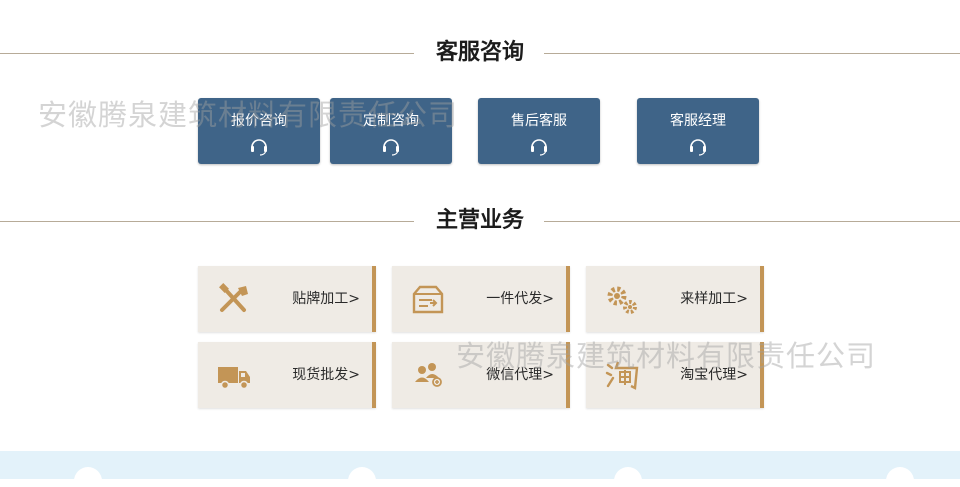 The height and width of the screenshot is (487, 960). What do you see at coordinates (326, 375) in the screenshot?
I see `card-label: 现货批发>` at bounding box center [326, 375].